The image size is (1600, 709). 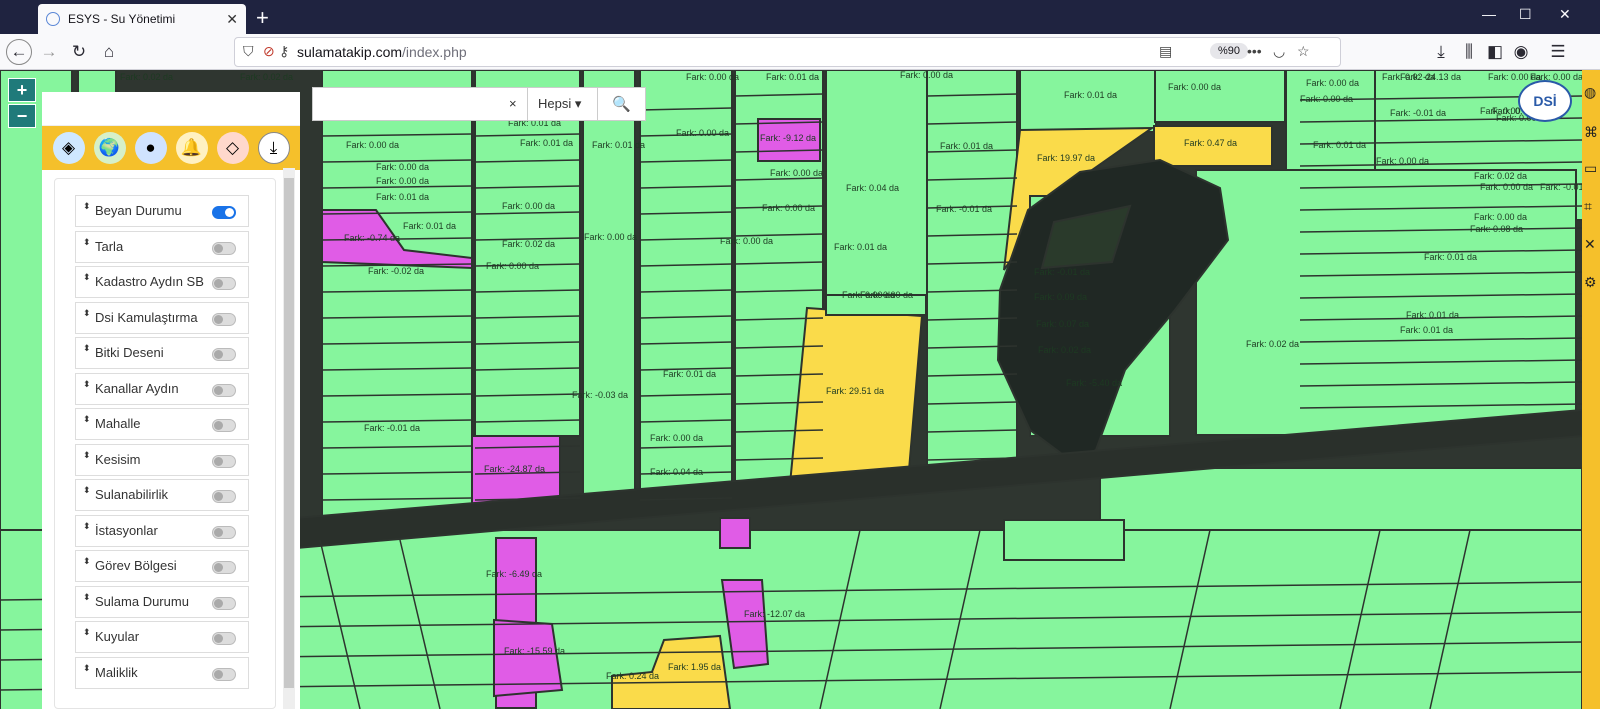 What do you see at coordinates (284, 51) in the screenshot?
I see `key-icon: ⚷` at bounding box center [284, 51].